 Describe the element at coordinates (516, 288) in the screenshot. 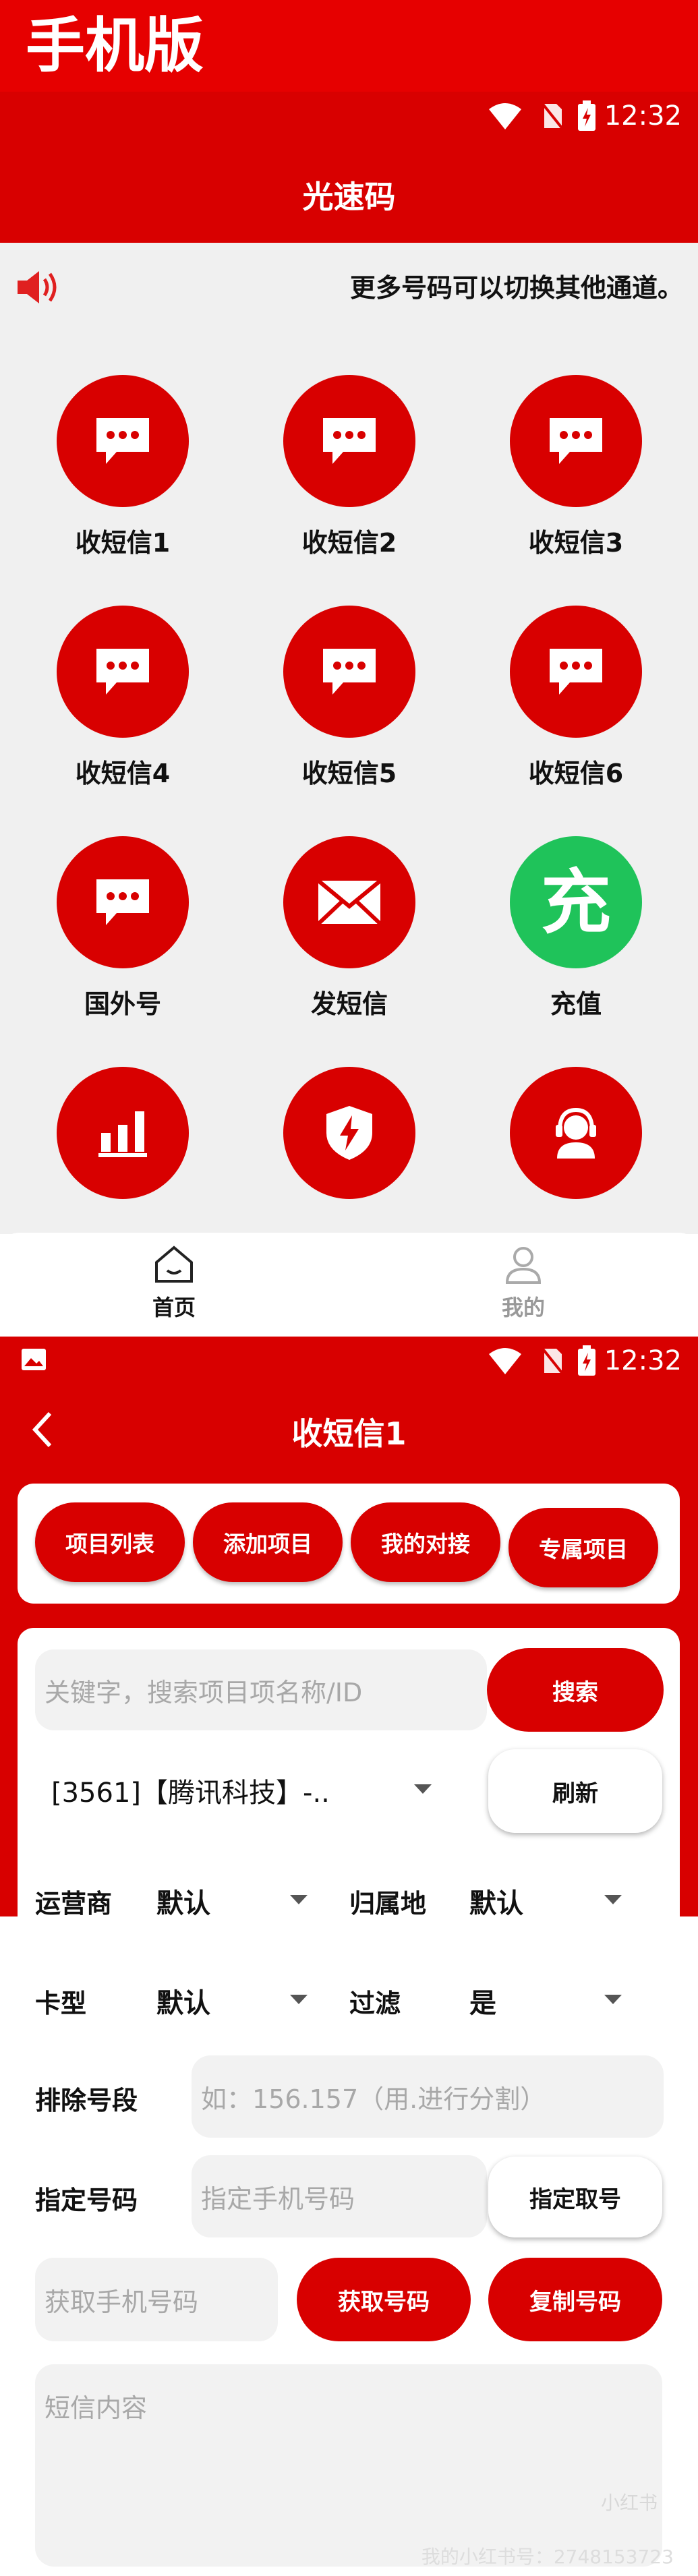

I see `notice-text: 更多号码可以切换其他通道。` at that location.